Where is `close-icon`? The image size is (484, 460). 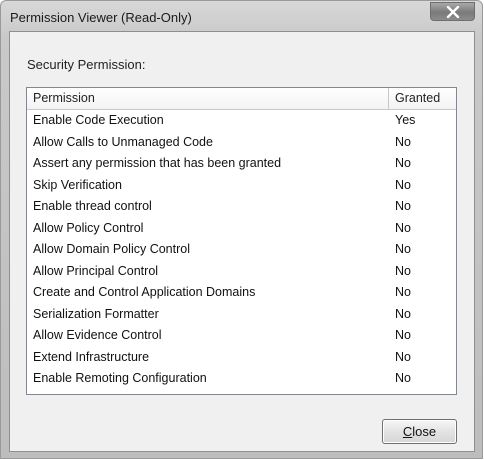
close-icon is located at coordinates (452, 11).